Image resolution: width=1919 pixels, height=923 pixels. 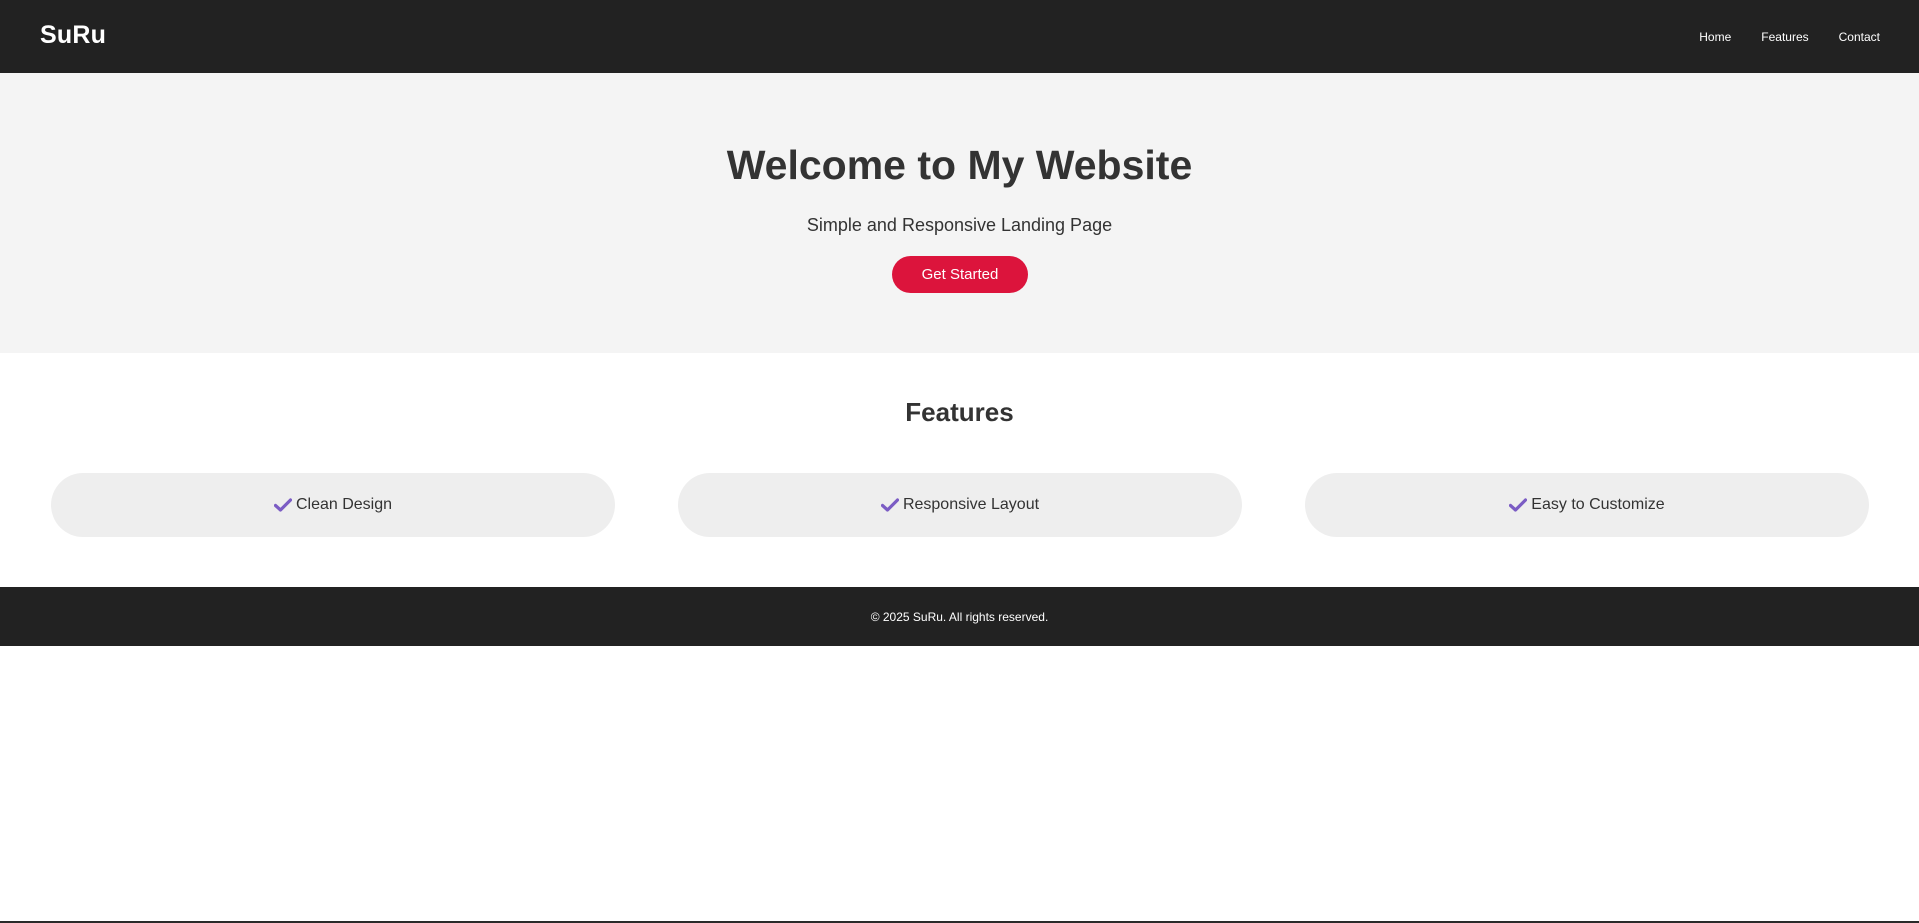 What do you see at coordinates (73, 35) in the screenshot?
I see `logo: SuRu` at bounding box center [73, 35].